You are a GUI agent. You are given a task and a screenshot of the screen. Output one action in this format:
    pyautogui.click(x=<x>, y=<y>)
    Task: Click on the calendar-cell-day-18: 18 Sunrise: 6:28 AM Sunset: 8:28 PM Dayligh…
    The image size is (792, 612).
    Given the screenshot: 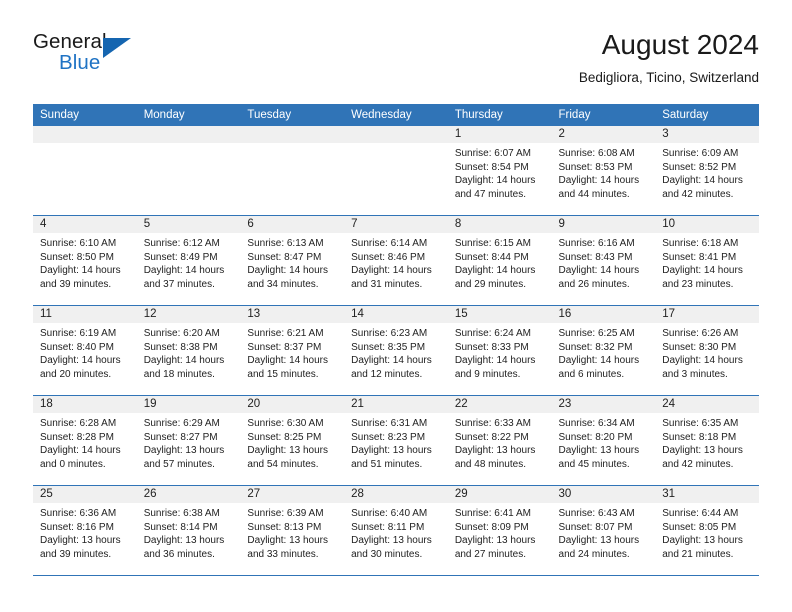 What is the action you would take?
    pyautogui.click(x=85, y=440)
    